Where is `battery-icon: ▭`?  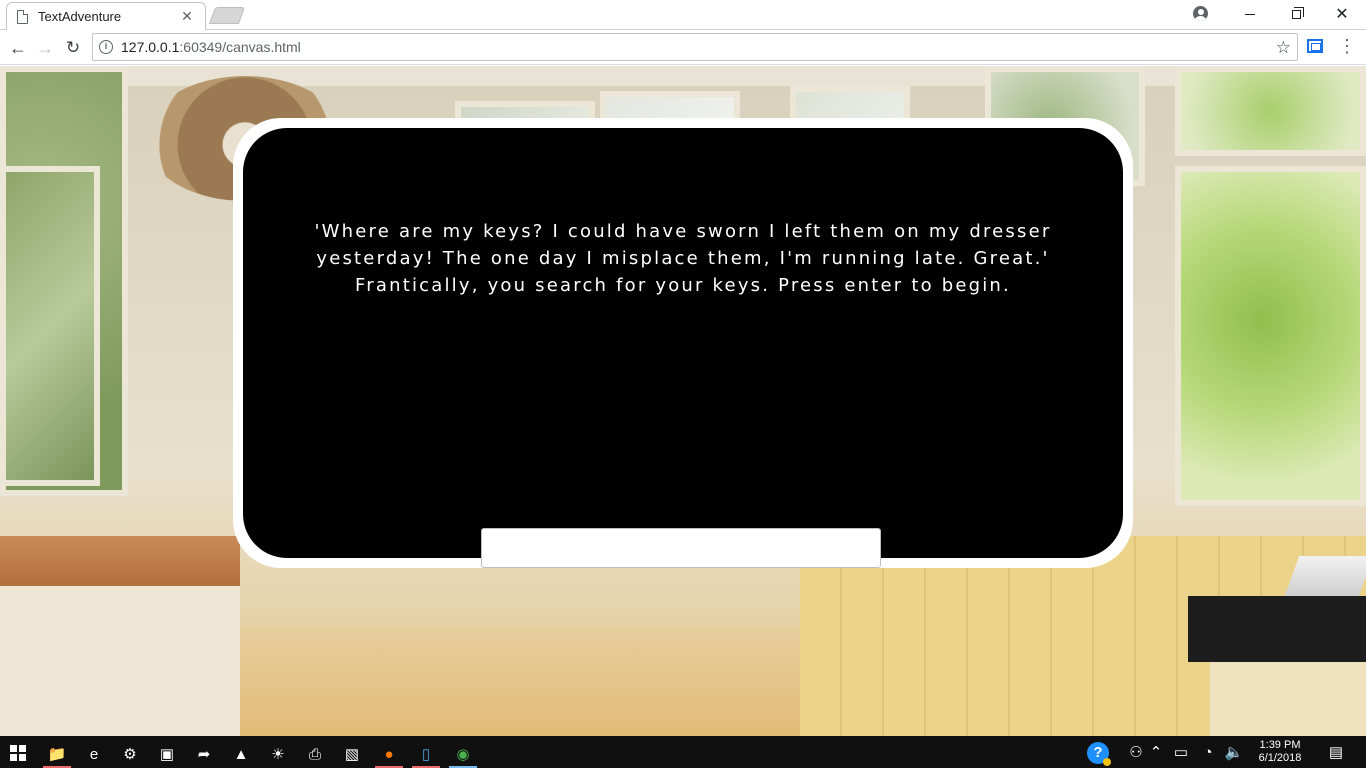 battery-icon: ▭ is located at coordinates (1181, 752).